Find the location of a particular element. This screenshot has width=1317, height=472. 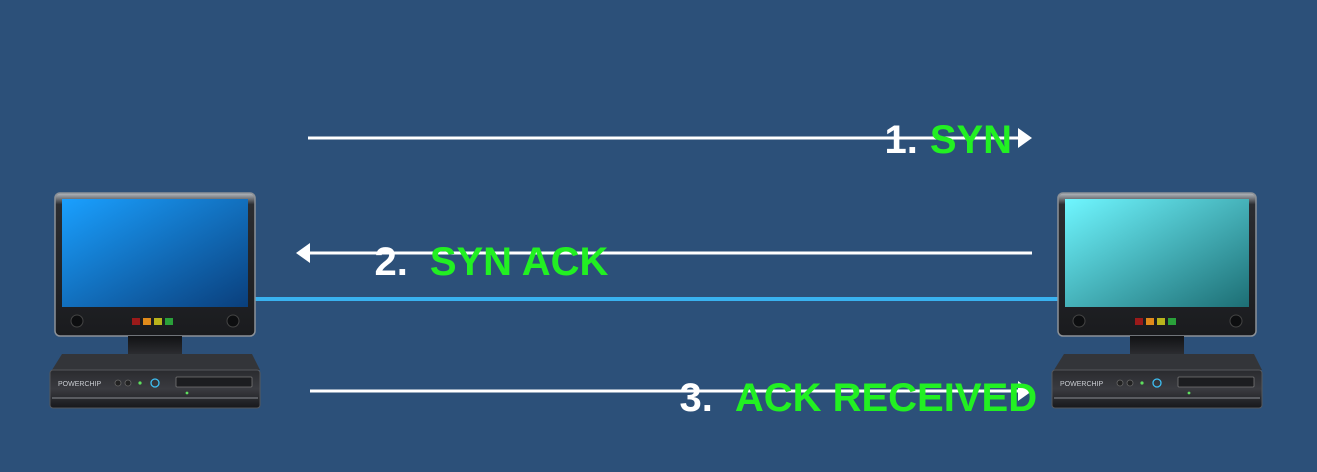

computer-right: POWERCHIP is located at coordinates (1157, 300).